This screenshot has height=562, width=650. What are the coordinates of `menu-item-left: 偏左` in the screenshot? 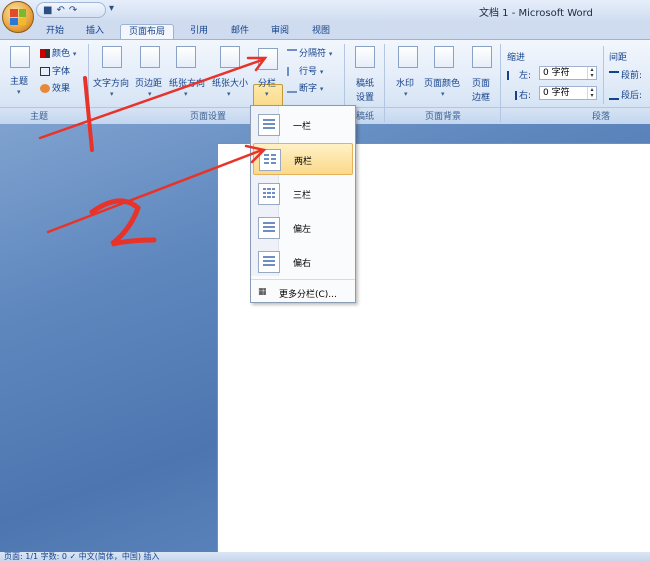 It's located at (303, 228).